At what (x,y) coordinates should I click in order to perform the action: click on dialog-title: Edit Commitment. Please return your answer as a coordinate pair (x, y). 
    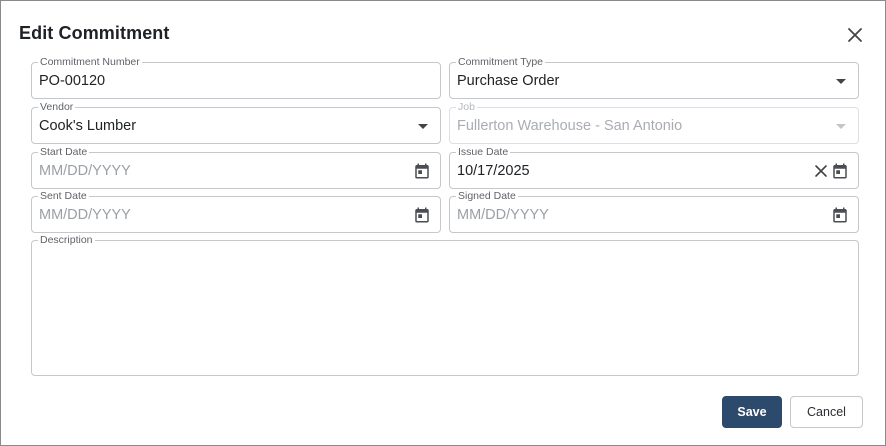
    Looking at the image, I should click on (94, 33).